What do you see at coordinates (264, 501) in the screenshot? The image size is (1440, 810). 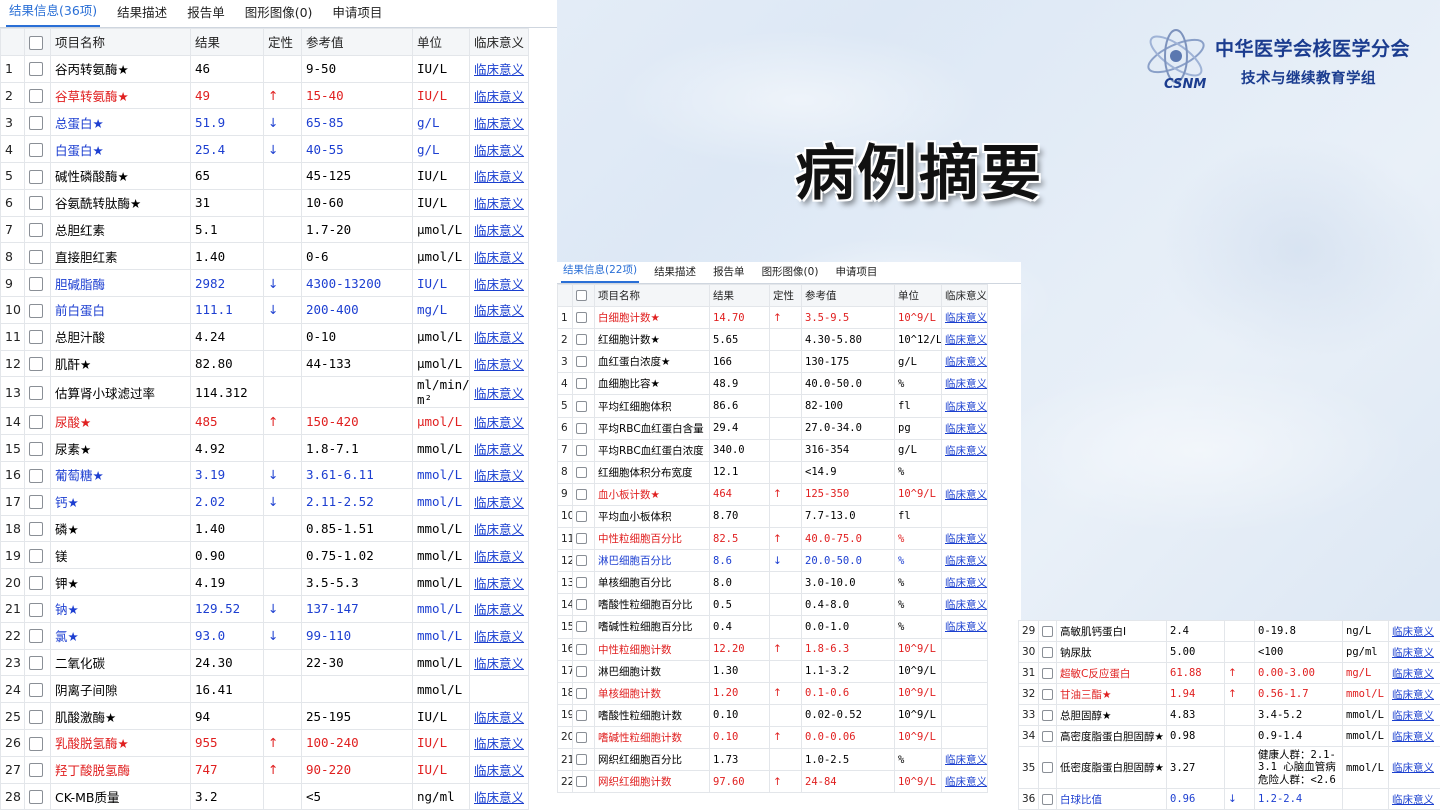 I see `table-row: 17 钙★ 2.02 ↓ 2.11-2.52 mmol/L 临床意义` at bounding box center [264, 501].